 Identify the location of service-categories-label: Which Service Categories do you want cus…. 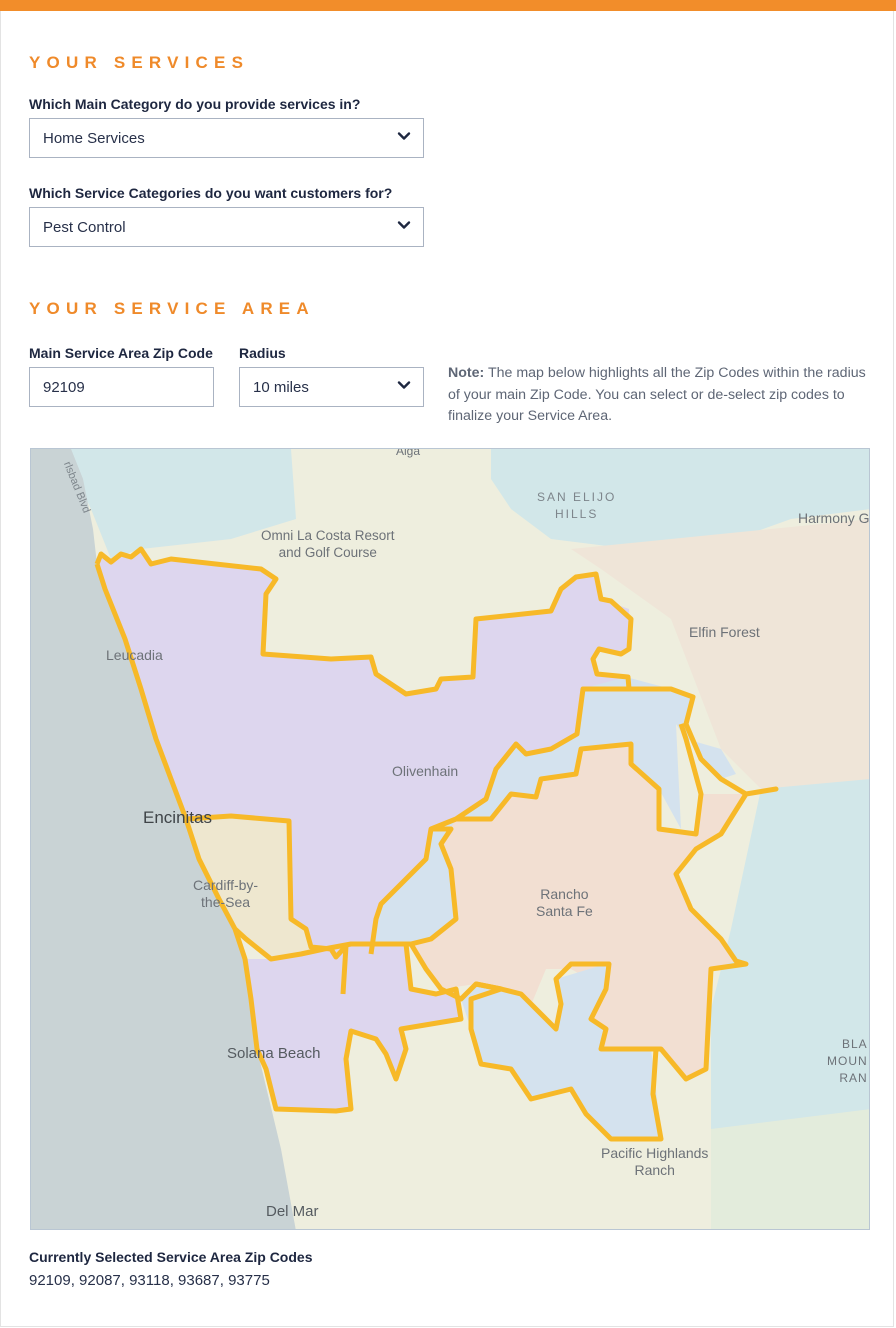
(211, 193).